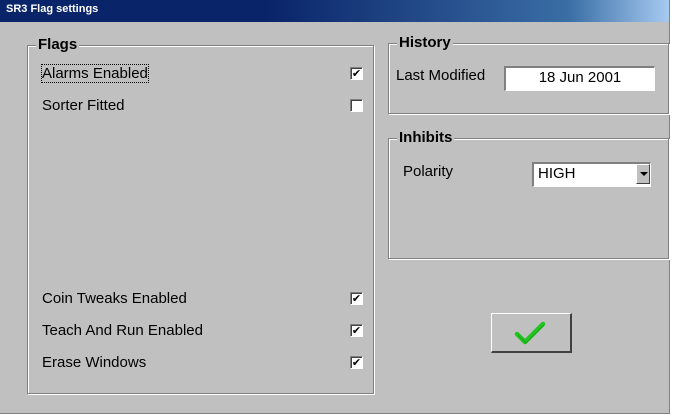  Describe the element at coordinates (52, 9) in the screenshot. I see `window-title: SR3 Flag settings` at that location.